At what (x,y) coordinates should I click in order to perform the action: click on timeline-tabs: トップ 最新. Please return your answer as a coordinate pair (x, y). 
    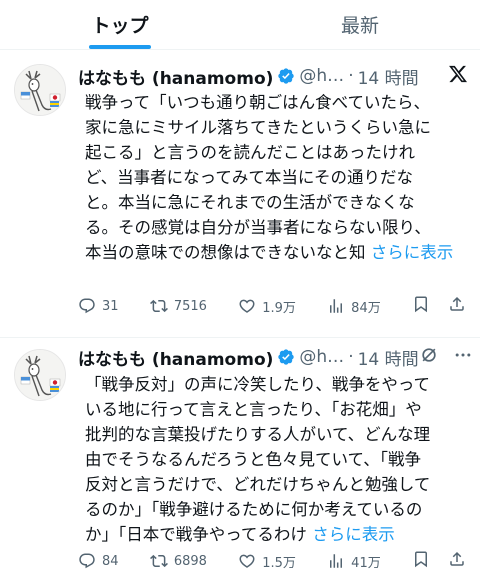
    Looking at the image, I should click on (240, 25).